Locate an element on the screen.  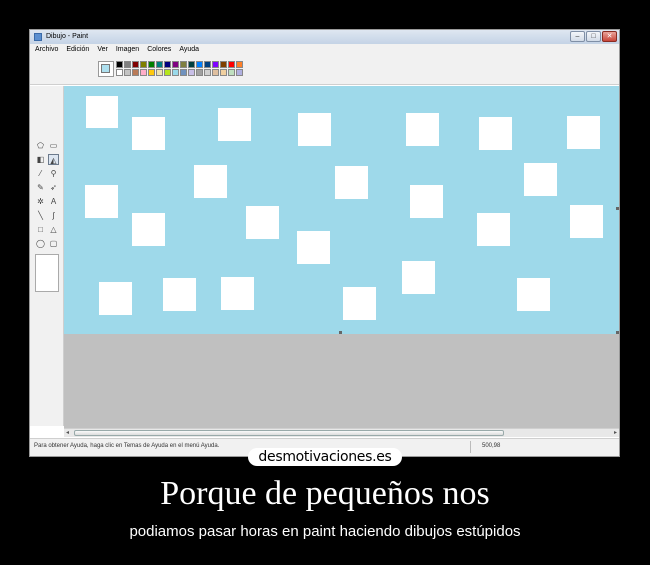
color-picker-icon: ⁄ is located at coordinates (40, 173).